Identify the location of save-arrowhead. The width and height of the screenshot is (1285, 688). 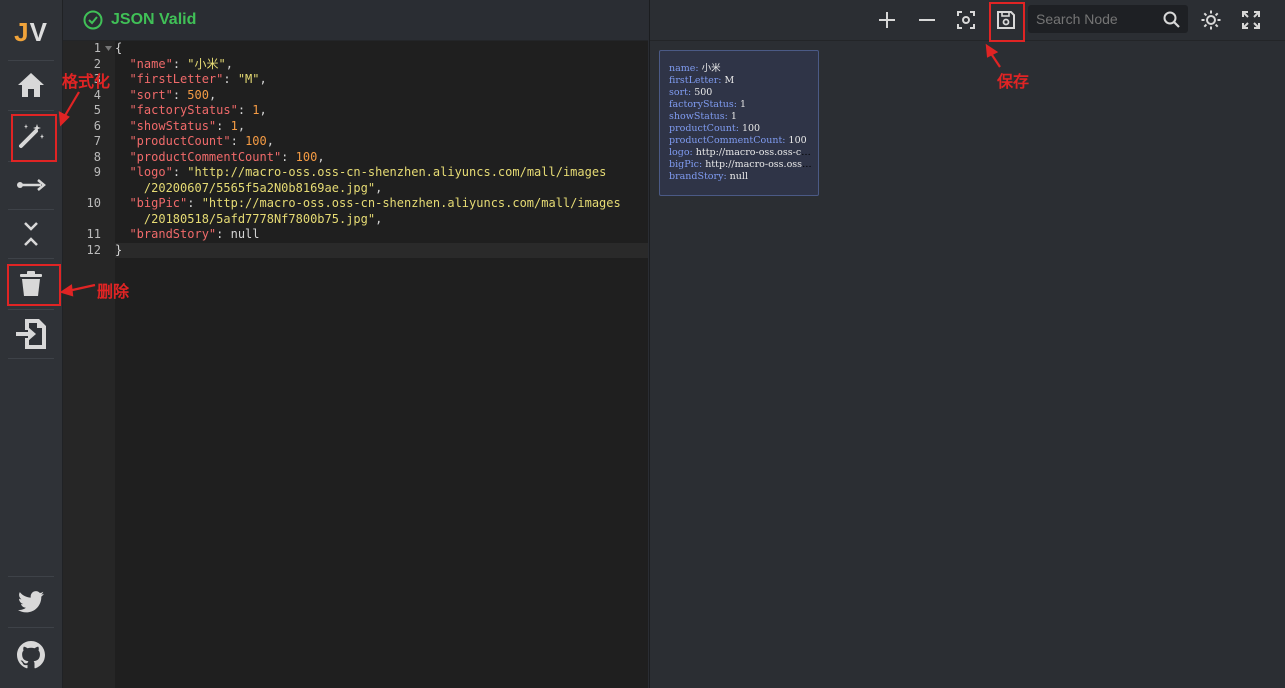
(992, 50).